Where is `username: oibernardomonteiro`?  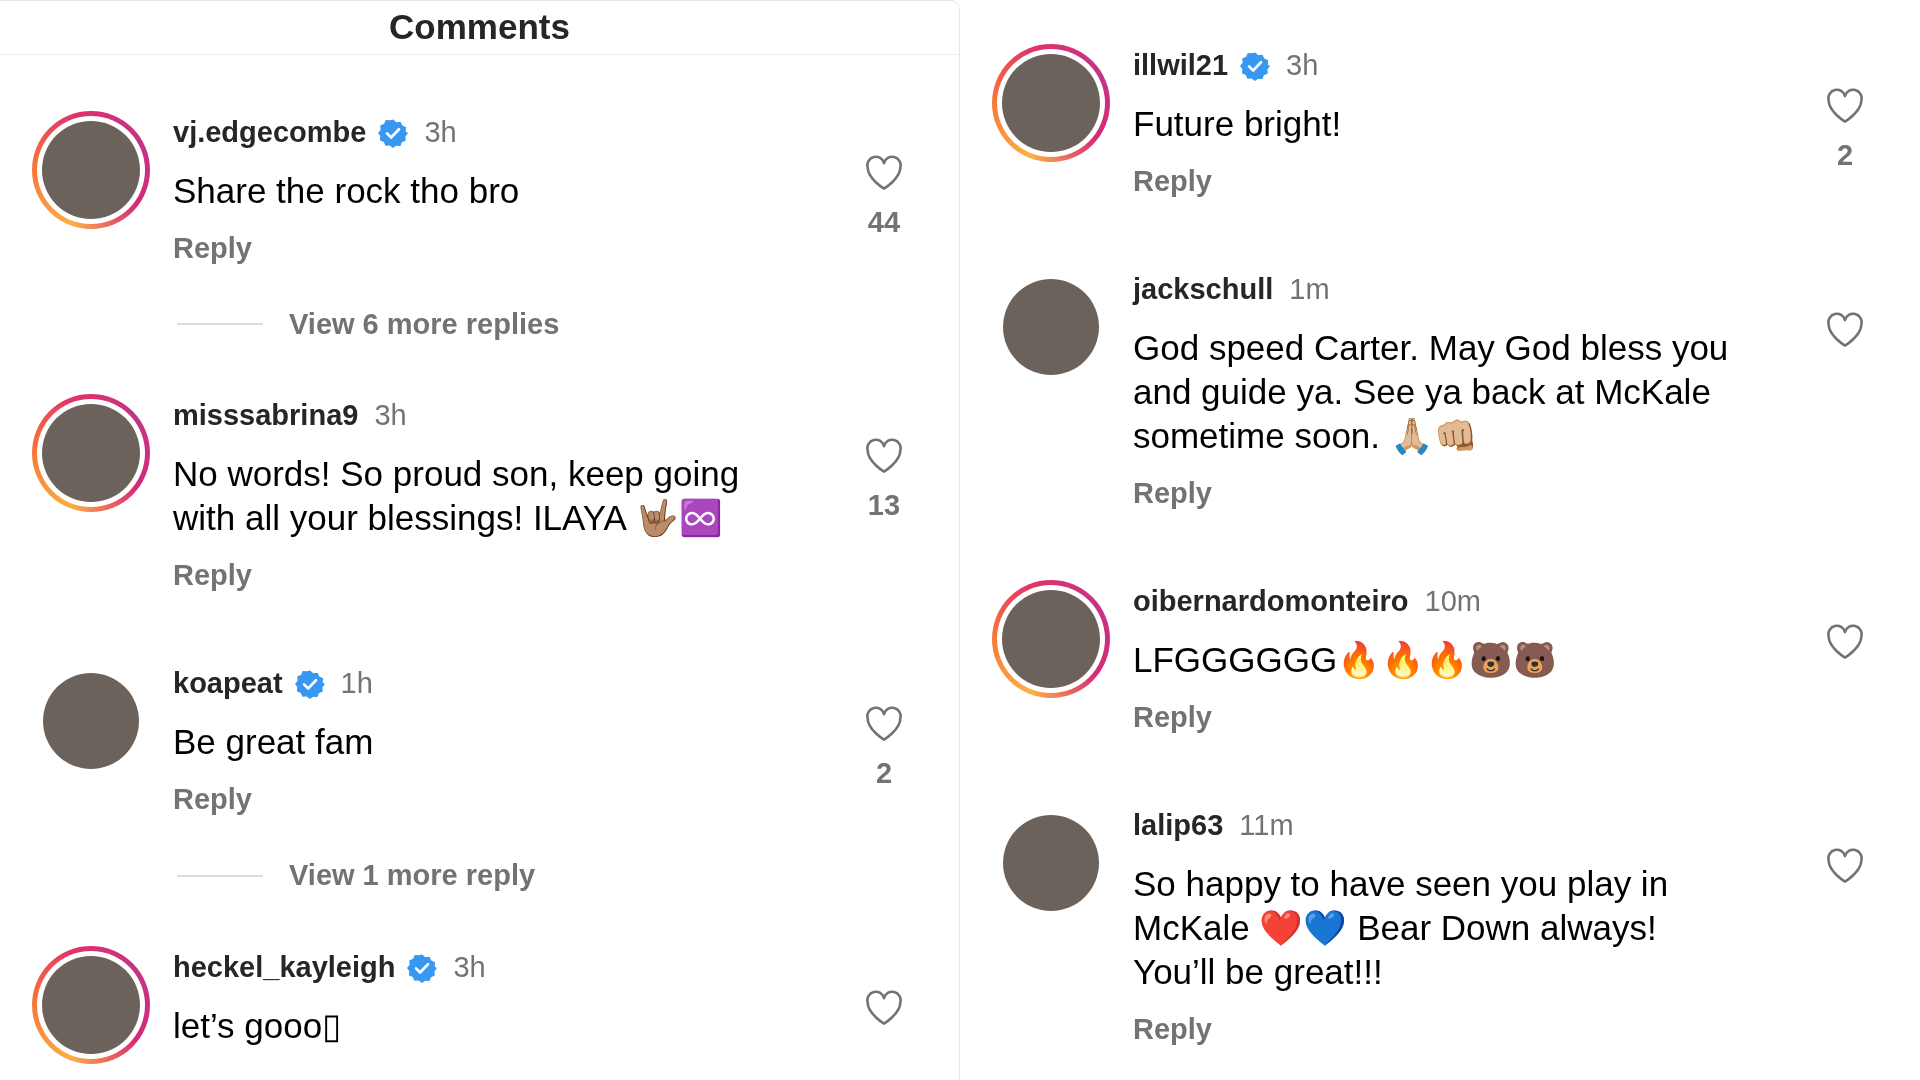 username: oibernardomonteiro is located at coordinates (1271, 602).